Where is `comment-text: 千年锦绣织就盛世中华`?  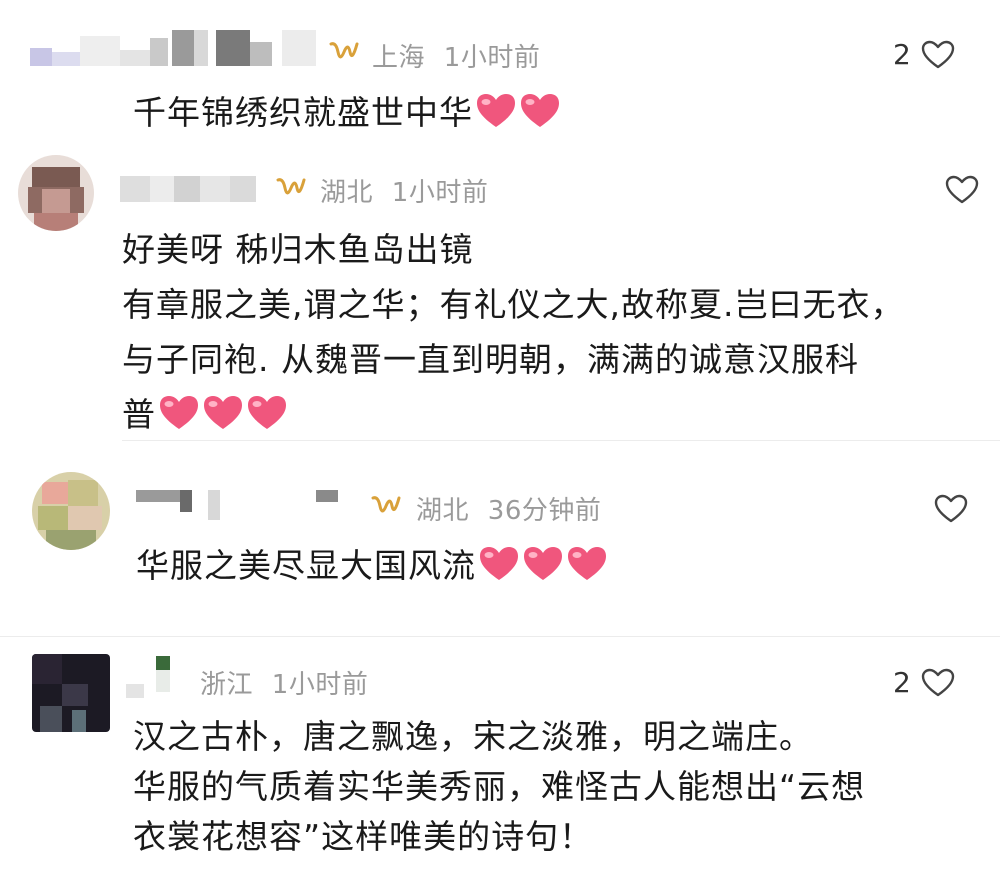
comment-text: 千年锦绣织就盛世中华 is located at coordinates (347, 113).